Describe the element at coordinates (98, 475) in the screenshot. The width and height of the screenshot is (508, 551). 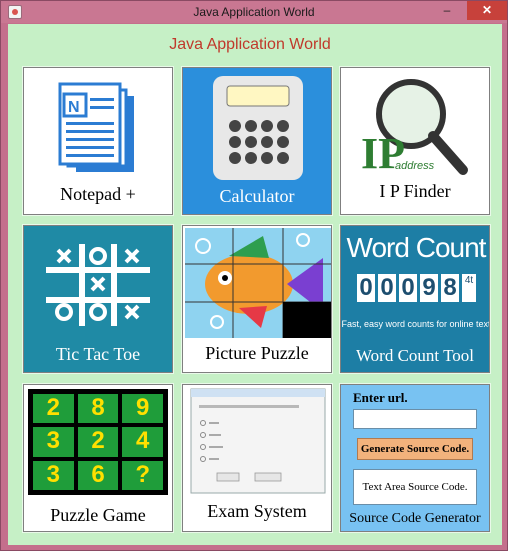
I see `grid-cell: 6` at that location.